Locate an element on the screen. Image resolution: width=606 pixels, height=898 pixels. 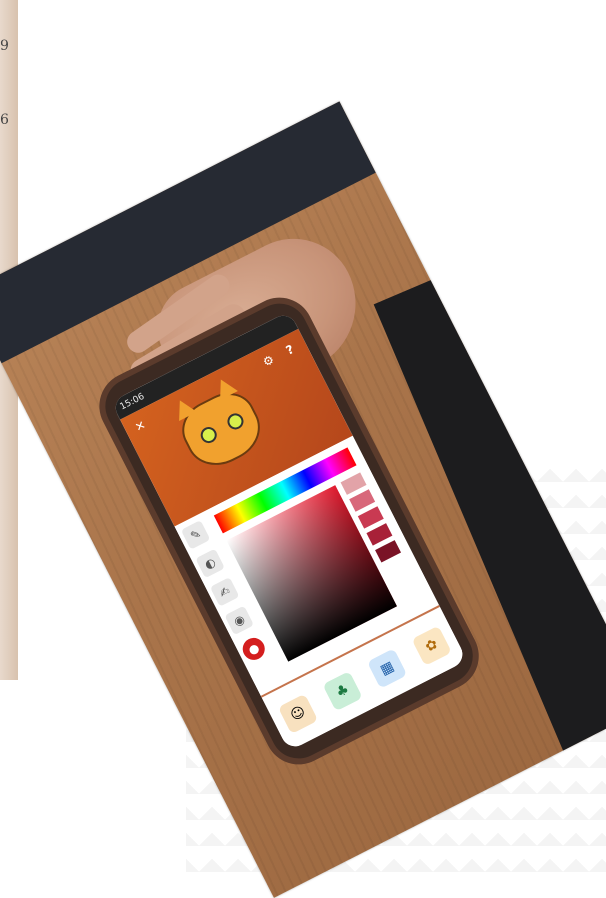
help-icon: ? is located at coordinates (290, 350).